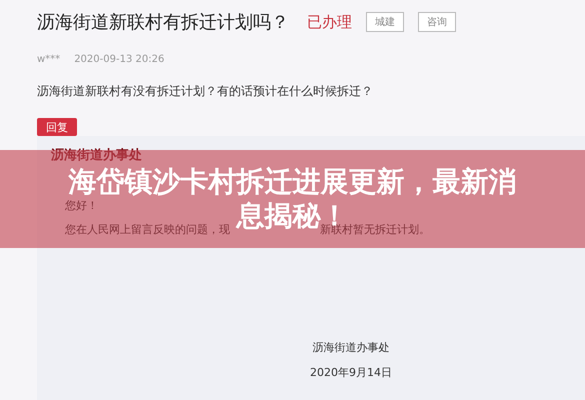 The image size is (585, 400). I want to click on greeting-text: 您好！, so click(82, 205).